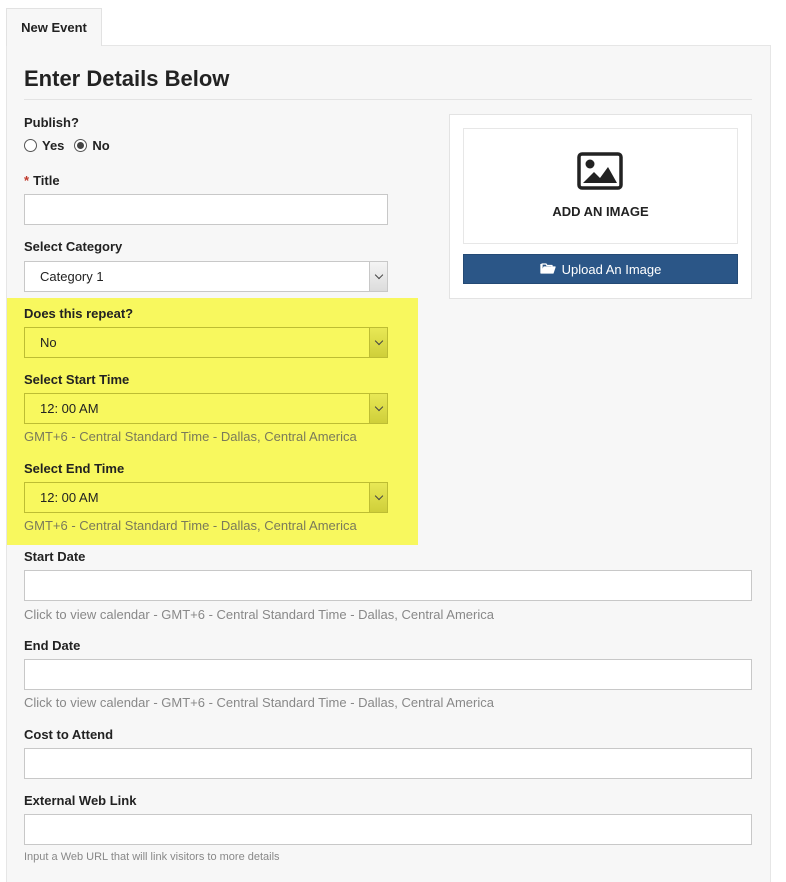 Image resolution: width=786 pixels, height=882 pixels. I want to click on category-label: Select Category, so click(73, 246).